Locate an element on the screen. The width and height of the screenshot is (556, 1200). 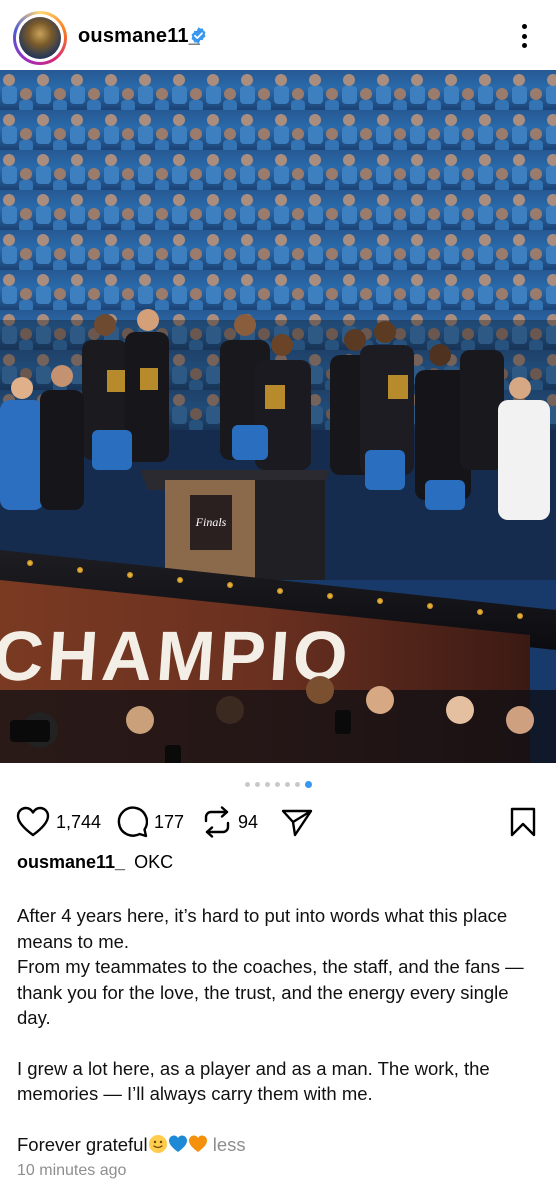
orange-heart-emoji is located at coordinates (197, 1143).